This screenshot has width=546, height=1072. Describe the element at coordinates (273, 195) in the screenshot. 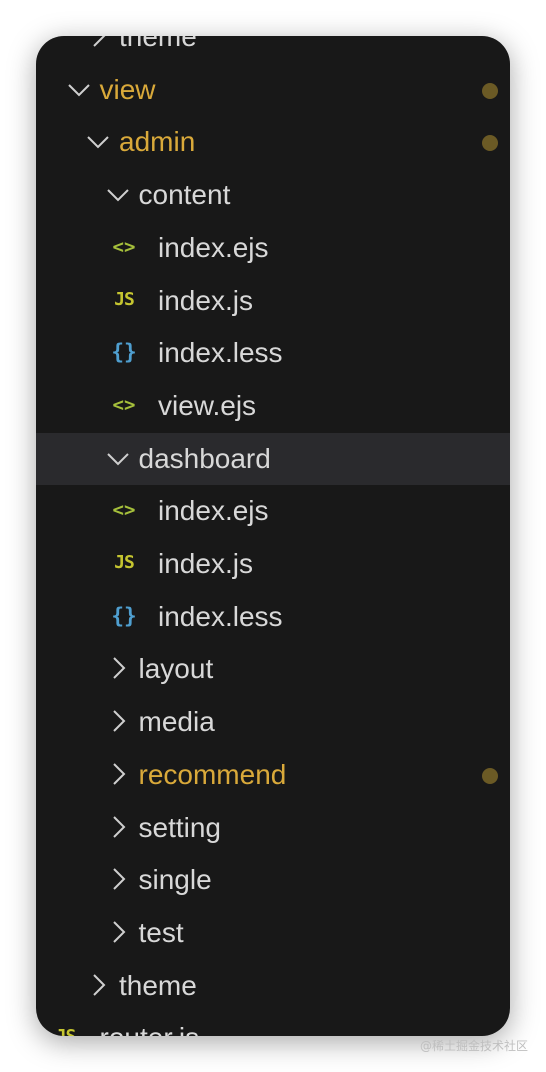

I see `tree-folder-row: content` at that location.